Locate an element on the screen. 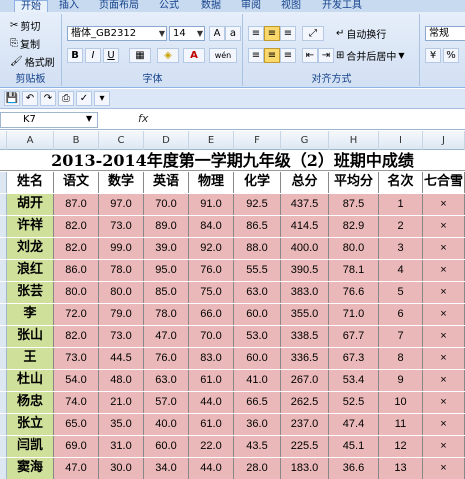 Image resolution: width=465 pixels, height=479 pixels. student-name-cell: 胡开 is located at coordinates (30, 204).